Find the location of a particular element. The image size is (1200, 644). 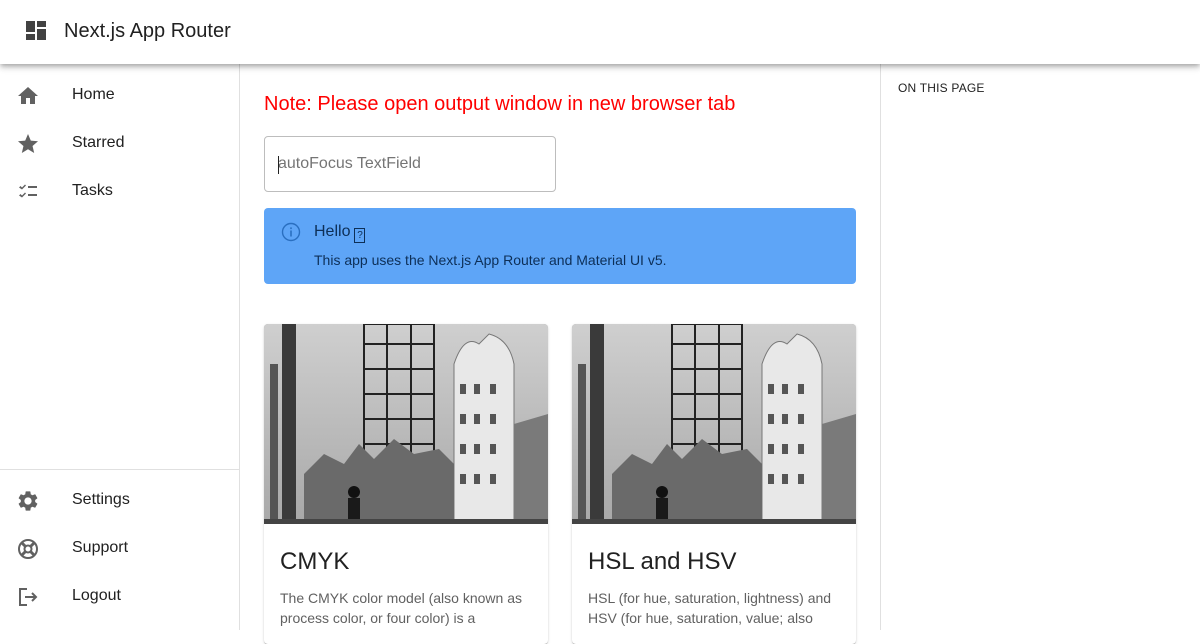

card-title: HSL and HSV is located at coordinates (662, 561).